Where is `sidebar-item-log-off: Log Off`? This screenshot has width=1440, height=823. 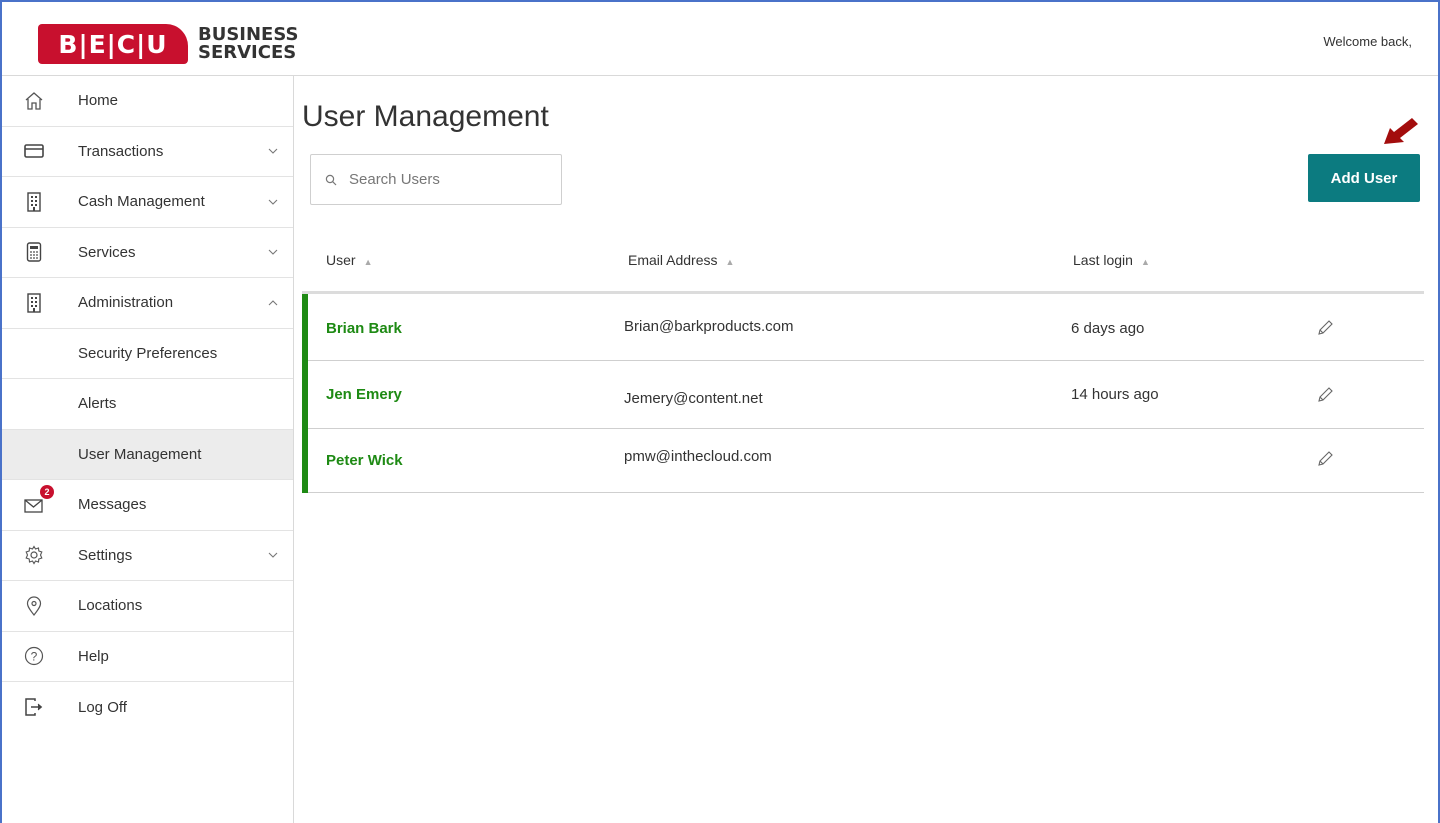
sidebar-item-log-off: Log Off is located at coordinates (147, 707).